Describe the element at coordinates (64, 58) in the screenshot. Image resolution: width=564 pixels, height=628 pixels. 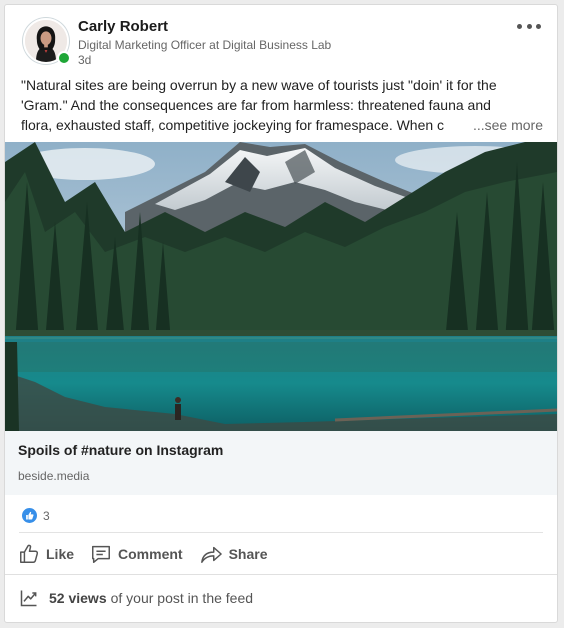
I see `online-status-indicator` at that location.